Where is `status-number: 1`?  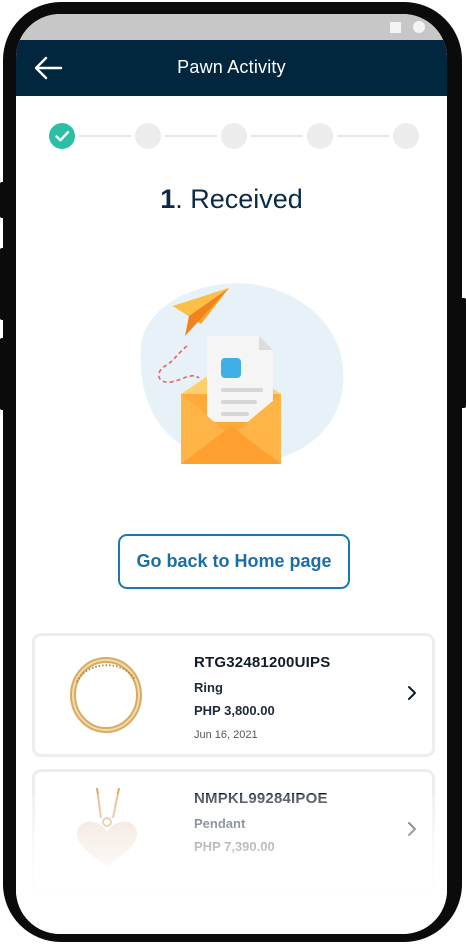 status-number: 1 is located at coordinates (168, 199).